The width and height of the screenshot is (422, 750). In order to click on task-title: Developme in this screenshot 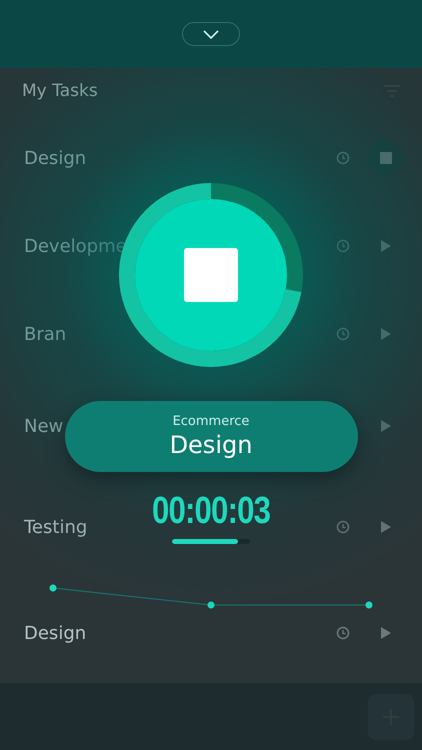, I will do `click(75, 246)`.